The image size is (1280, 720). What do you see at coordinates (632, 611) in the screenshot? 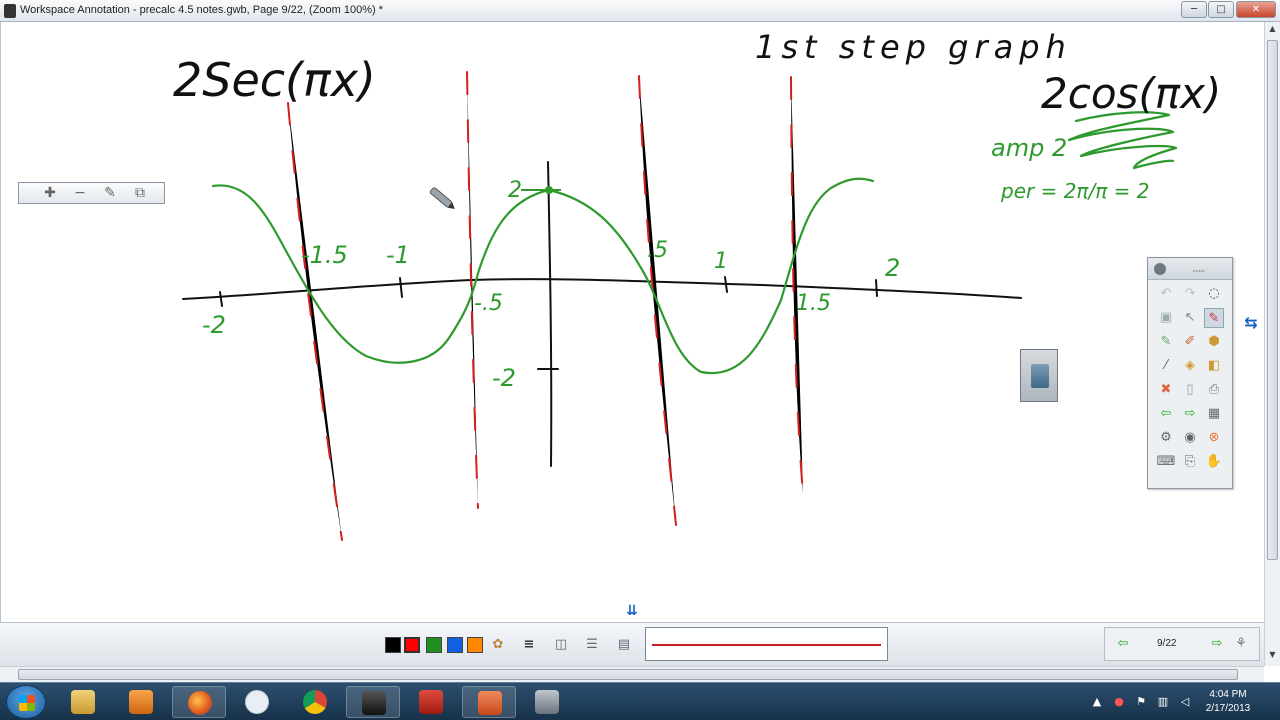
I see `expand-toolbar-icon: ⇊` at bounding box center [632, 611].